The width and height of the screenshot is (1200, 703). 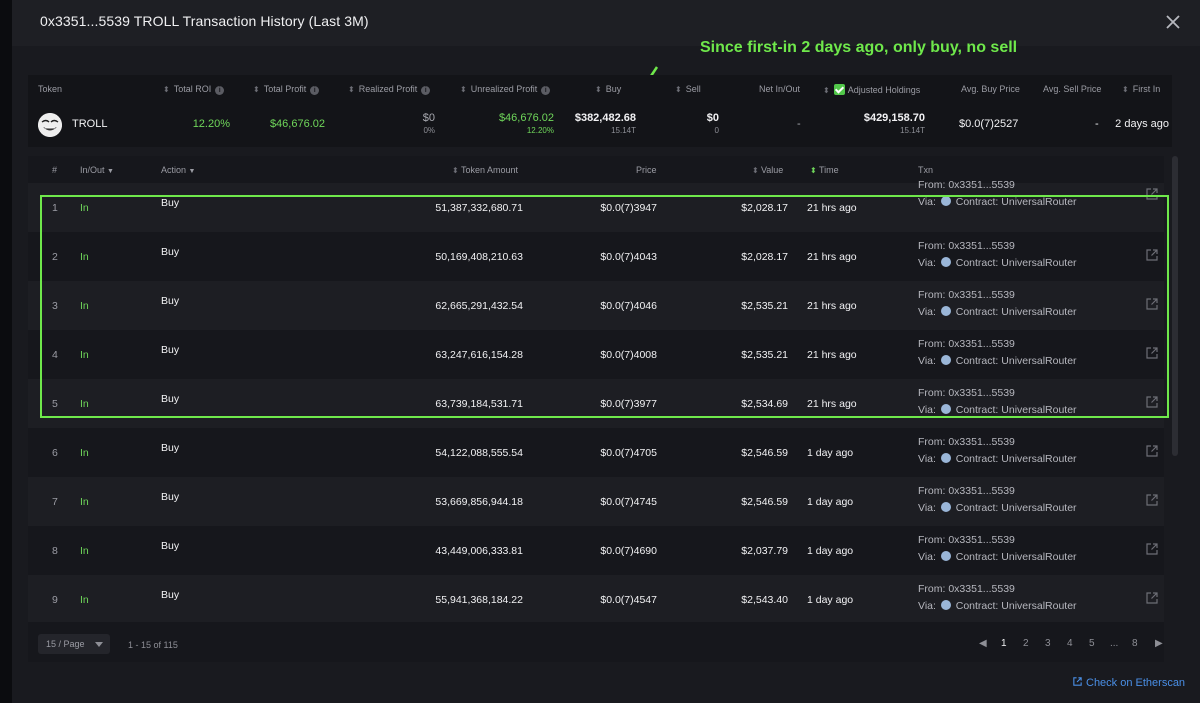 What do you see at coordinates (286, 89) in the screenshot?
I see `header-total-profit: ⬍ Total Profit i` at bounding box center [286, 89].